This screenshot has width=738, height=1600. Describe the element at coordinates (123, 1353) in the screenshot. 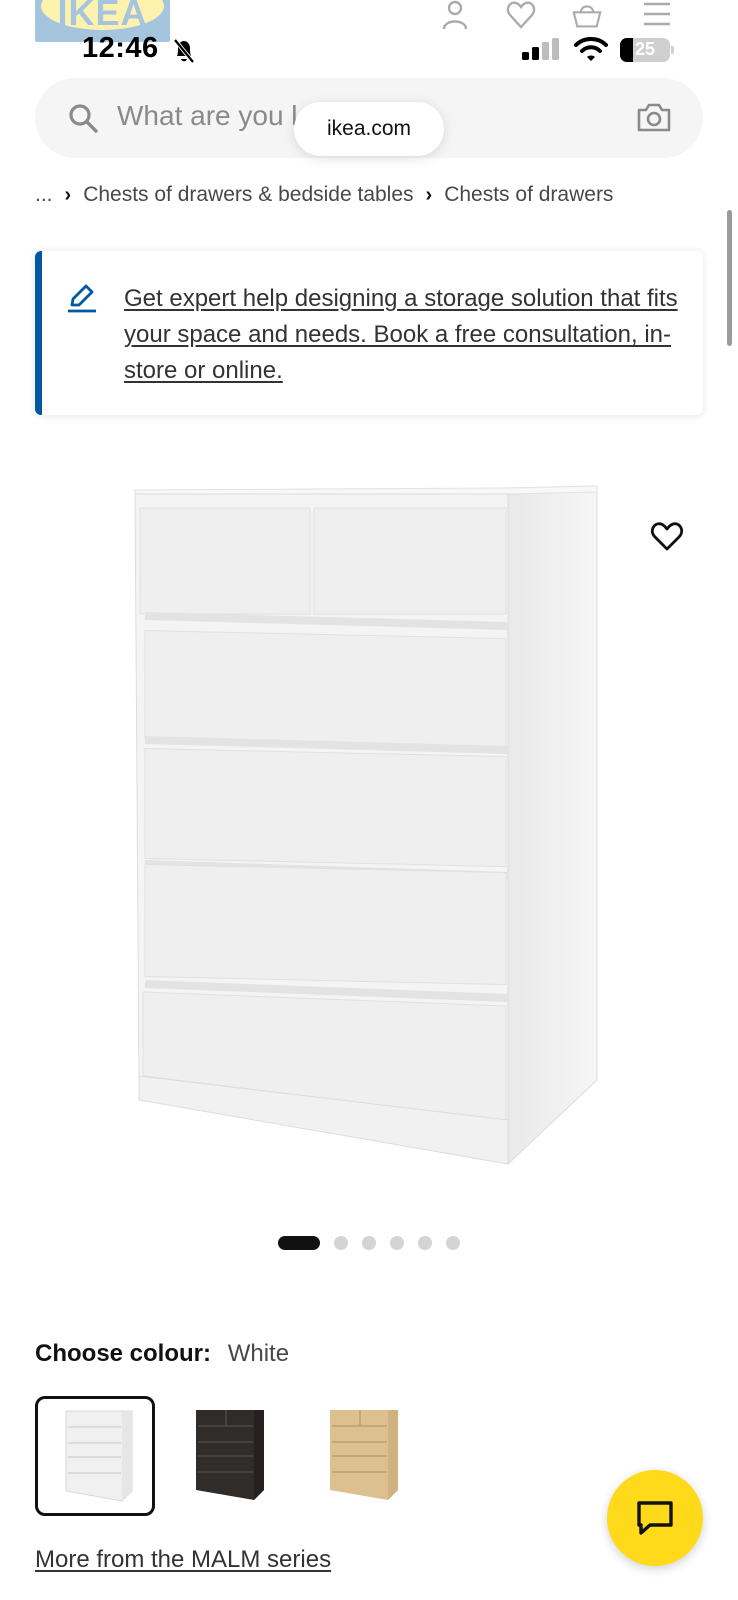

I see `colour-label: Choose colour:` at that location.